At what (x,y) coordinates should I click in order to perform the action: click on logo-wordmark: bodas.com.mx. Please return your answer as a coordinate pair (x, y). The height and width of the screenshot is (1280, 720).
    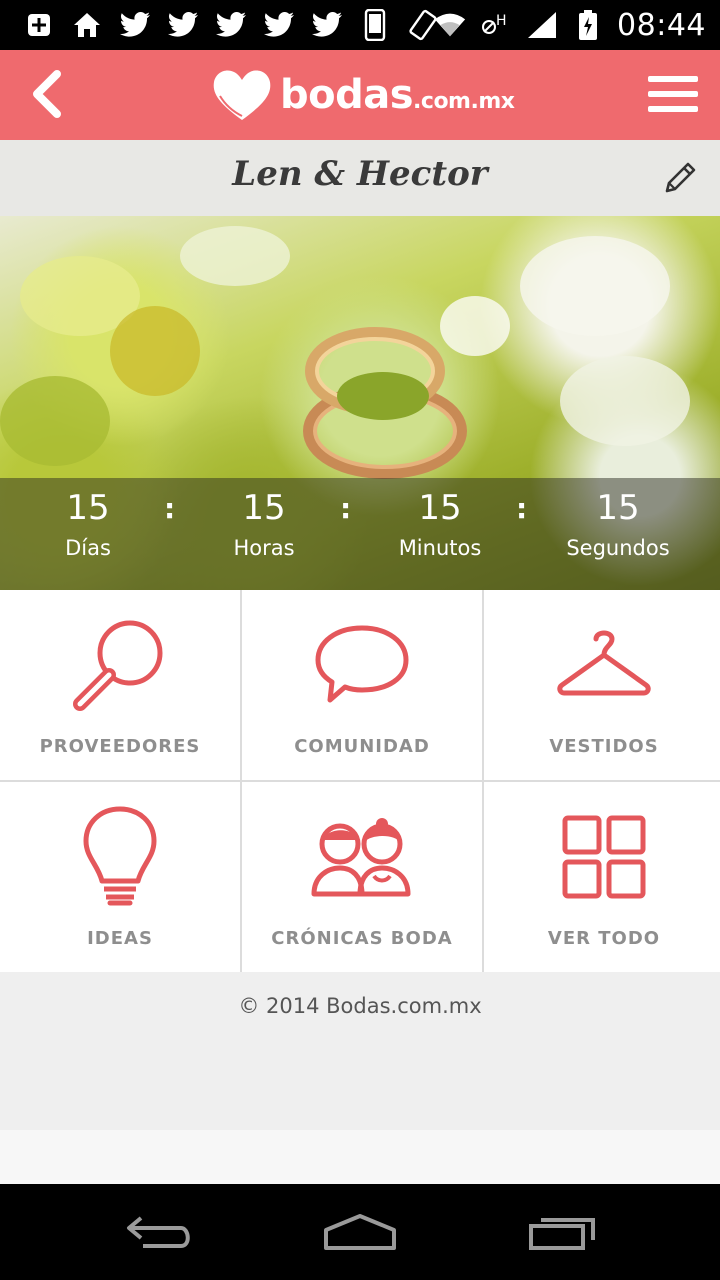
    Looking at the image, I should click on (397, 95).